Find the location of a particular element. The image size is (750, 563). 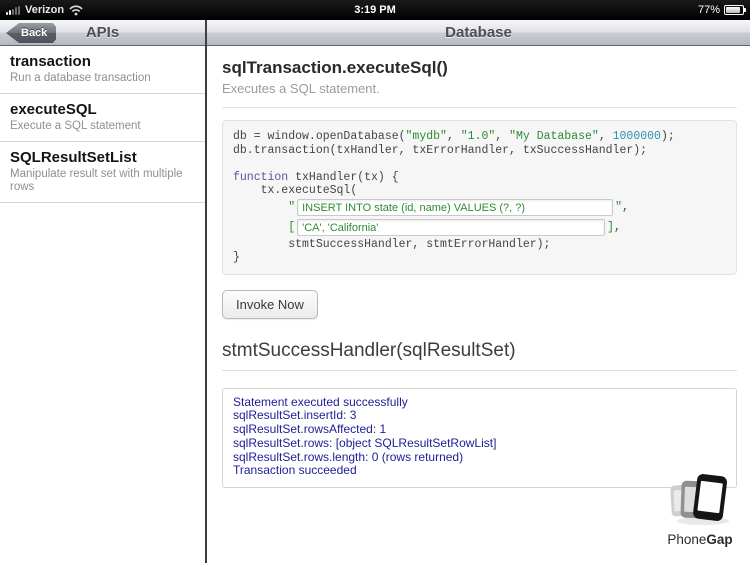

sidebar-nav-bar: Back APIs is located at coordinates (102, 33).